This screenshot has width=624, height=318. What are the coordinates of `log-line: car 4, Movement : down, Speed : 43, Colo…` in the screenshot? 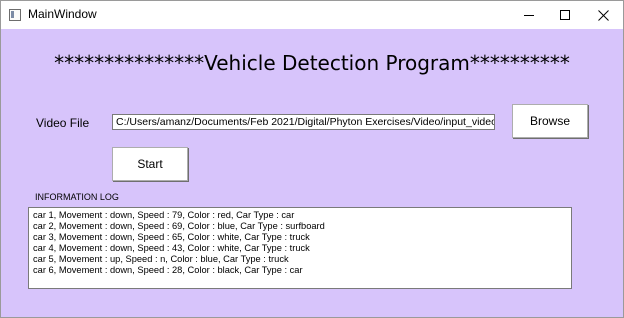 It's located at (171, 248).